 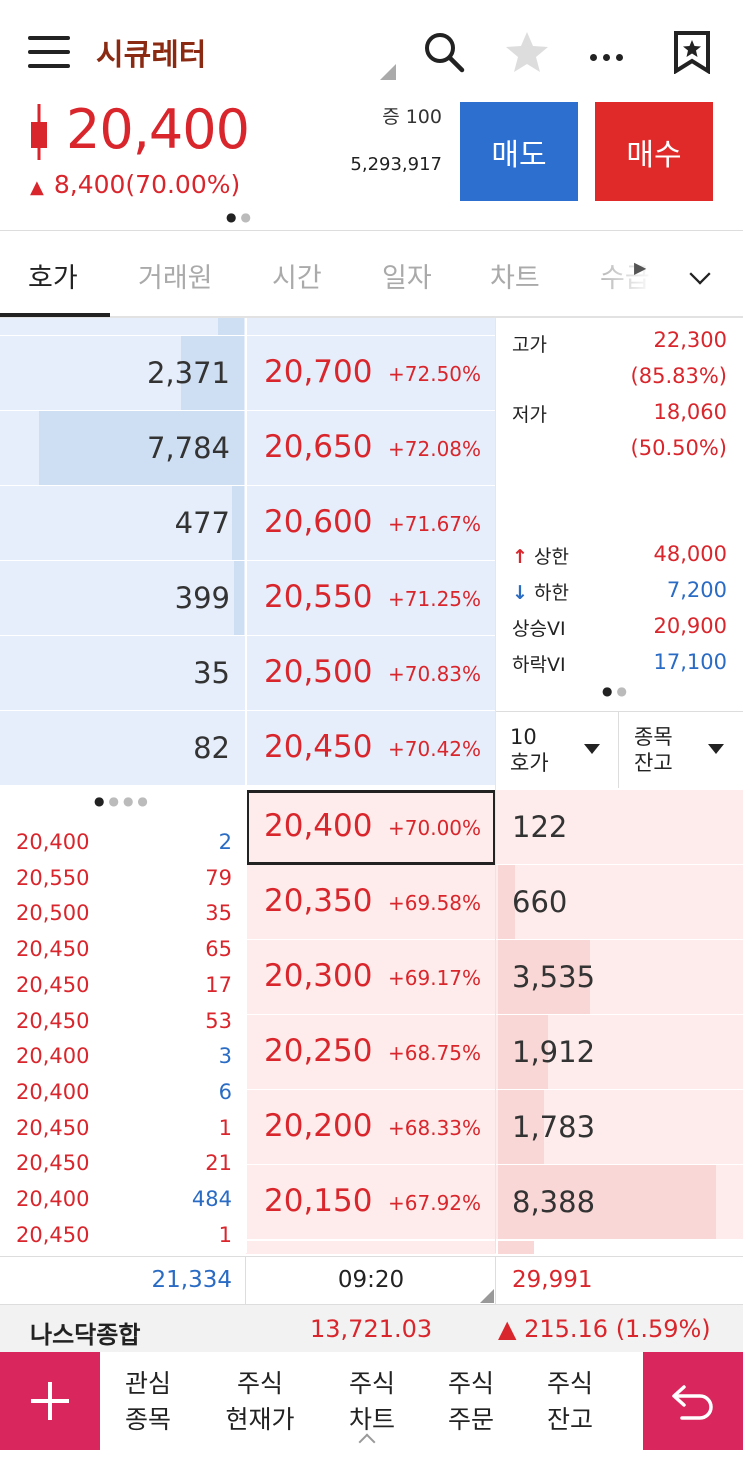 I want to click on ask-price-row: 20,600 +71.67%, so click(x=371, y=523).